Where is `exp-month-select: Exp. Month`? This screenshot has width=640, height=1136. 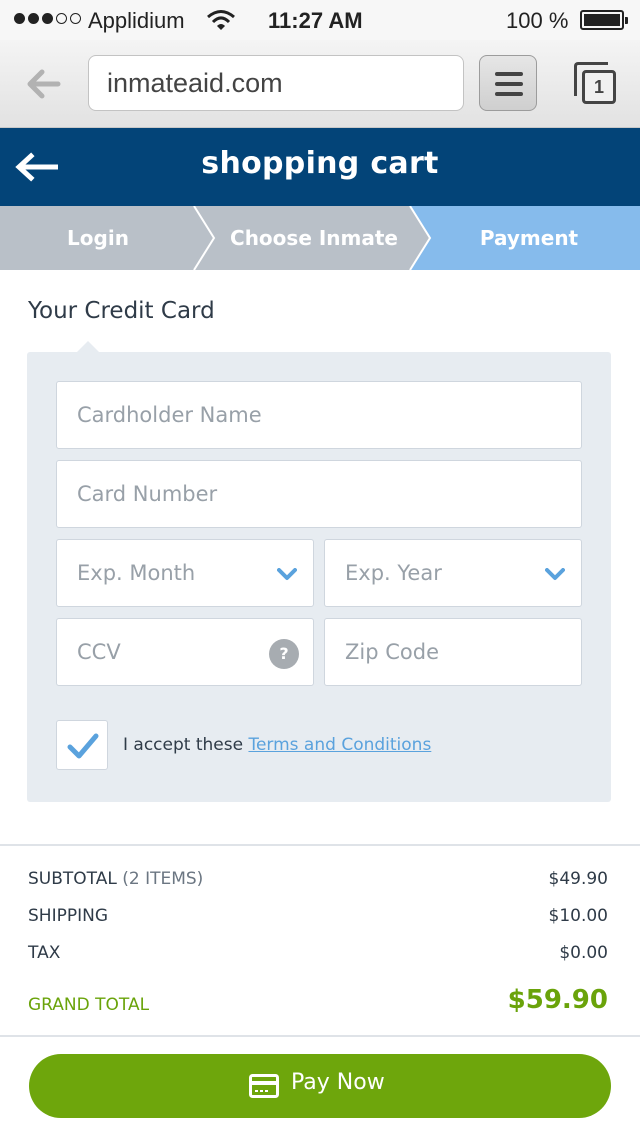 exp-month-select: Exp. Month is located at coordinates (185, 573).